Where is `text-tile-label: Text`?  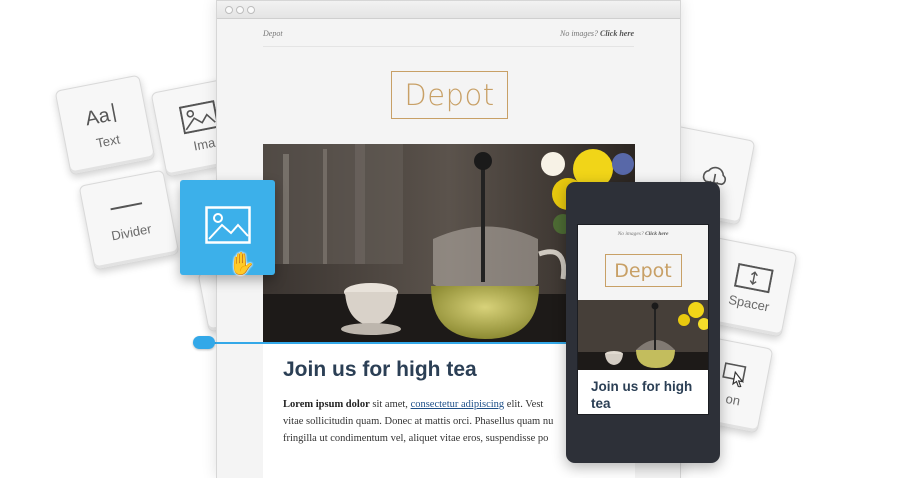
text-tile-label: Text is located at coordinates (108, 141).